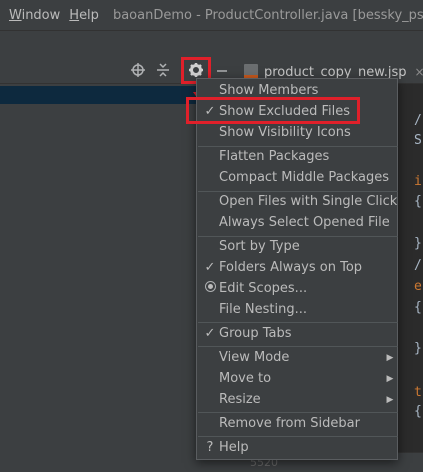  What do you see at coordinates (255, 333) in the screenshot?
I see `menu-item-label: Group Tabs` at bounding box center [255, 333].